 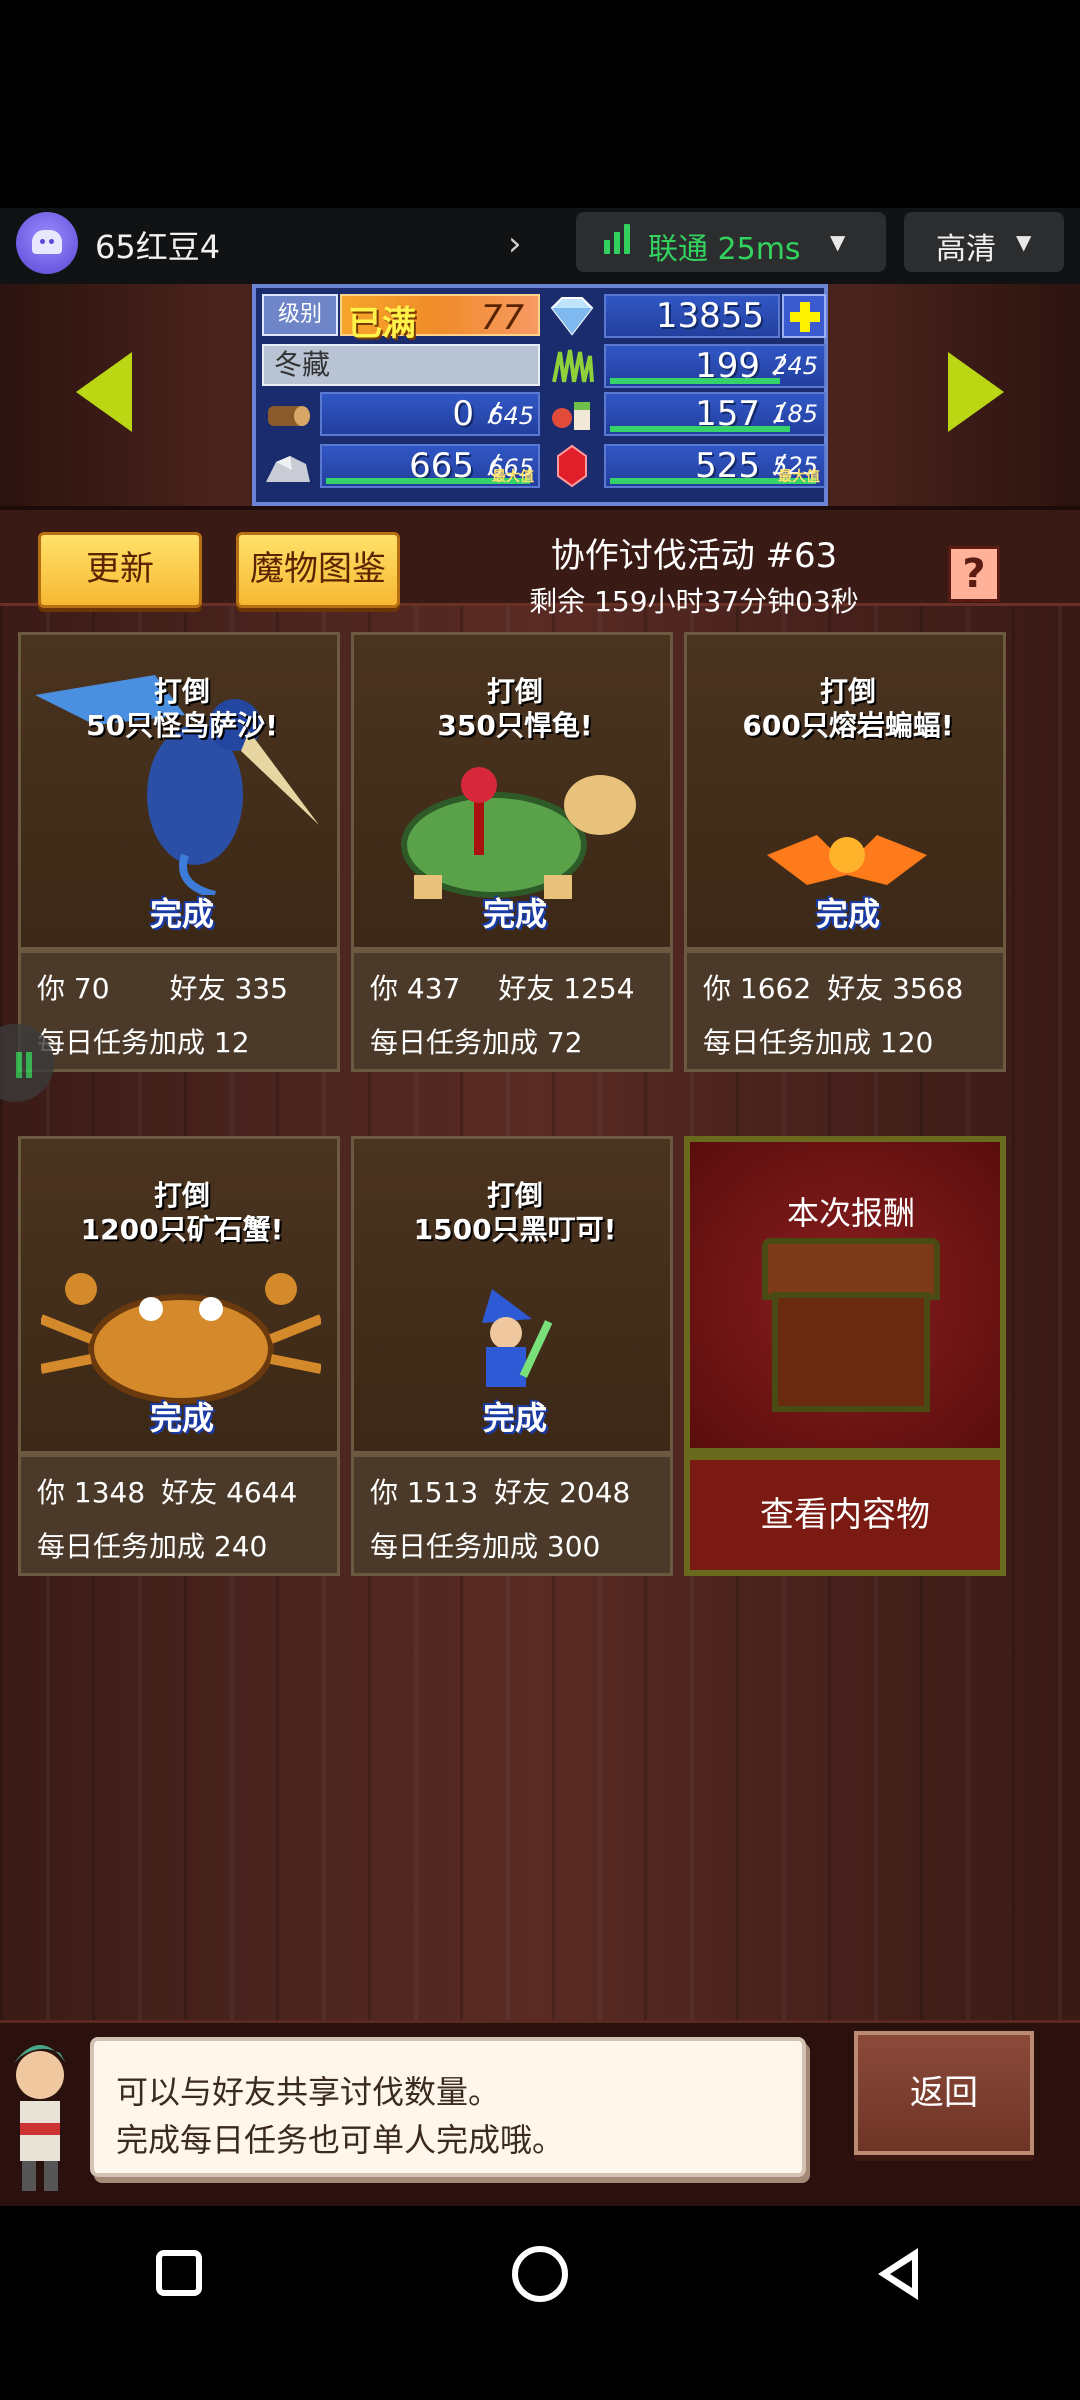 I want to click on grass-progress-bar, so click(x=695, y=381).